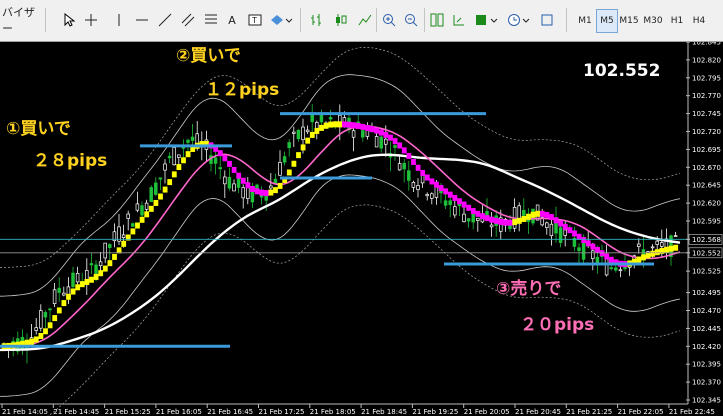 The width and height of the screenshot is (723, 416). I want to click on text-label-icon: T, so click(255, 20).